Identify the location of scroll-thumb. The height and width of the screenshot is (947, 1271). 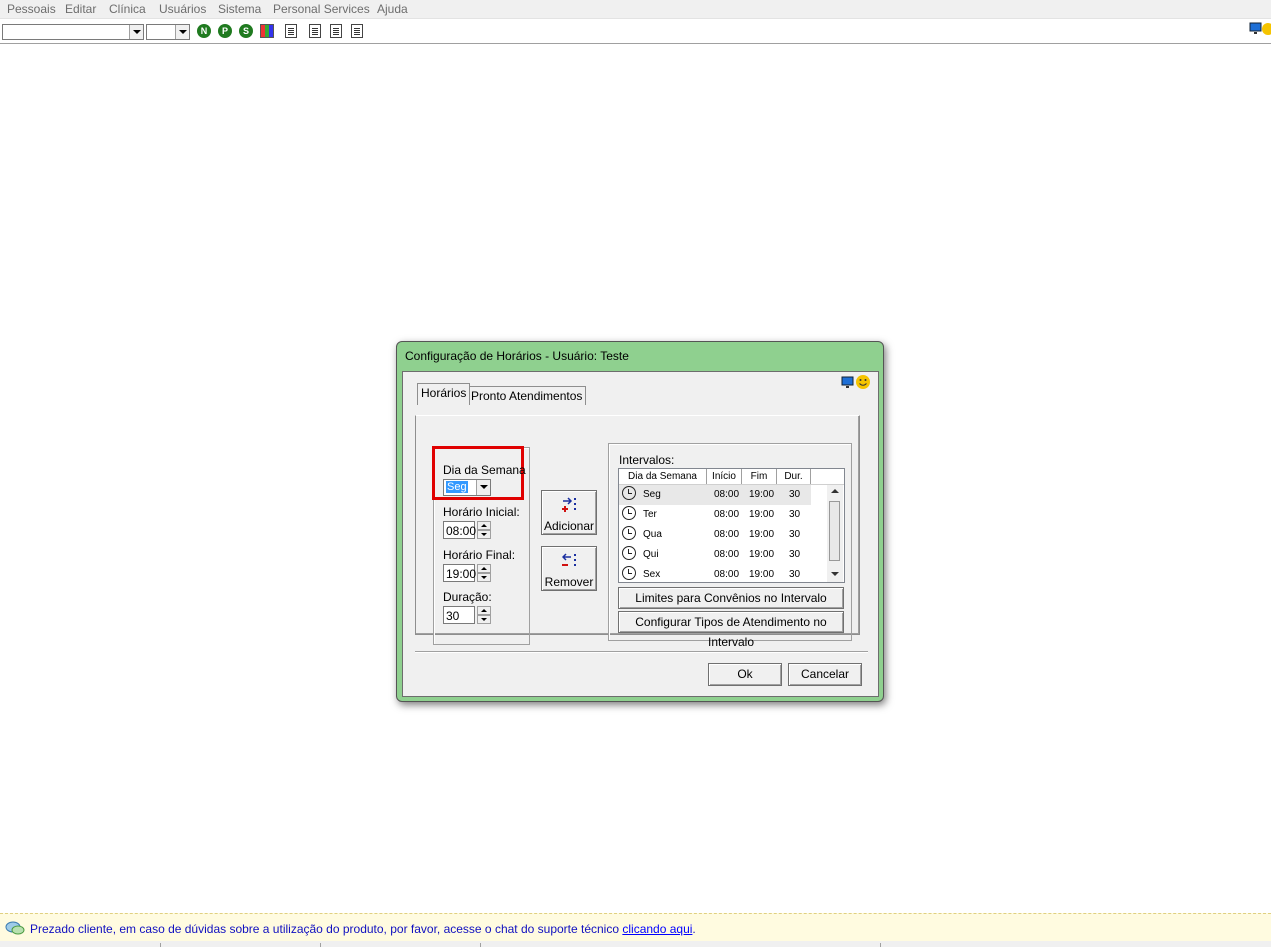
(834, 531).